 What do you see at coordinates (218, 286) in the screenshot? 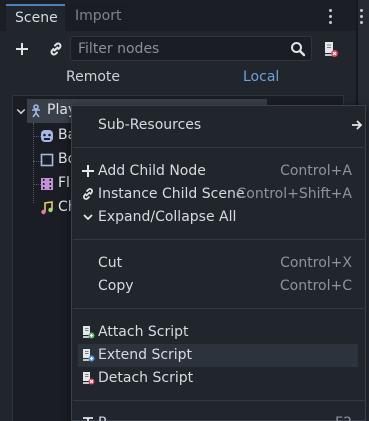
I see `menu-item-copy: Copy Control+C` at bounding box center [218, 286].